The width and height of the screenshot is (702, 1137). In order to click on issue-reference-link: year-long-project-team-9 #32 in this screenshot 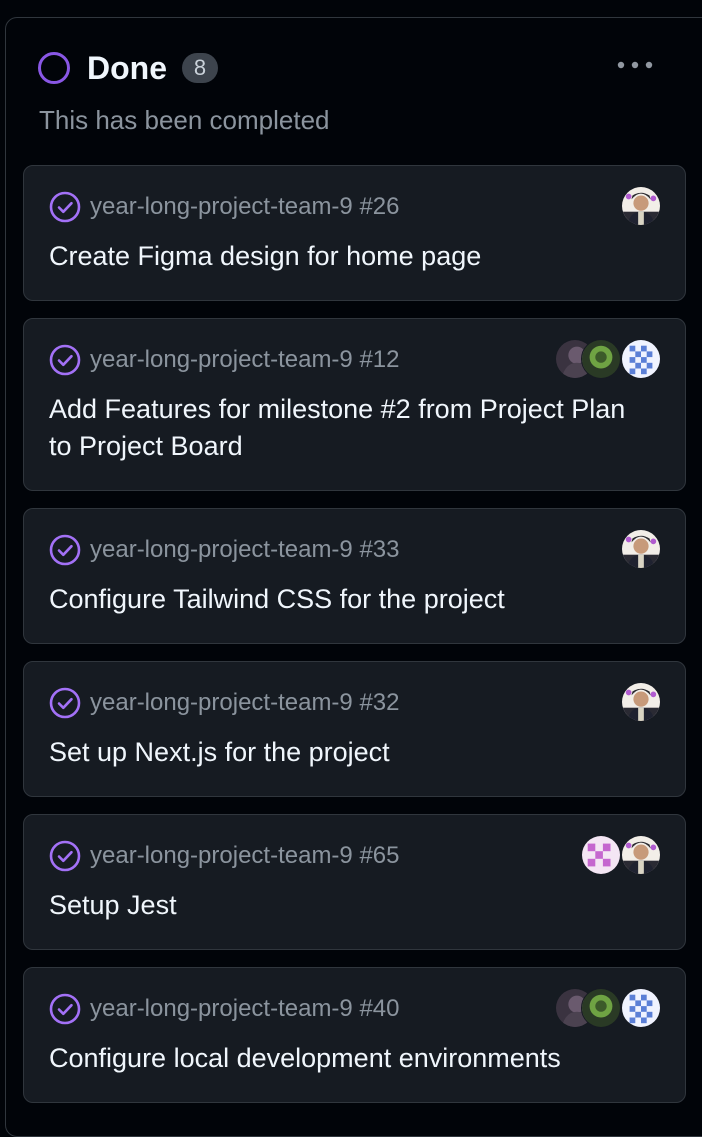, I will do `click(244, 703)`.